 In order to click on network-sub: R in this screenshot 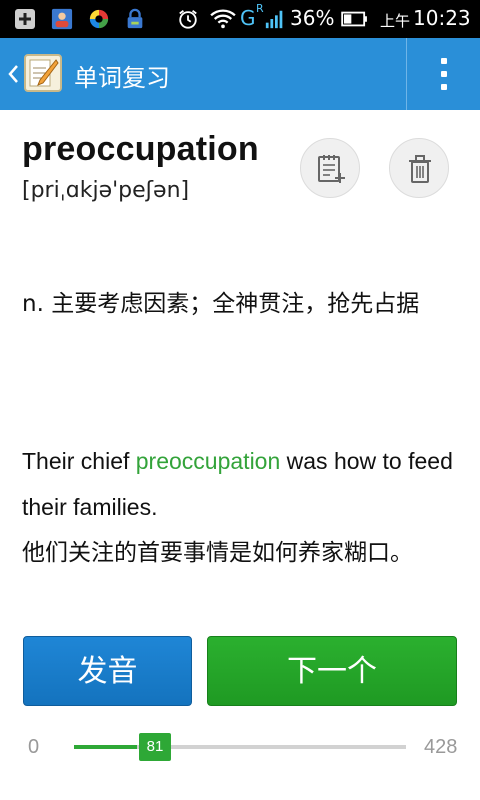, I will do `click(260, 8)`.